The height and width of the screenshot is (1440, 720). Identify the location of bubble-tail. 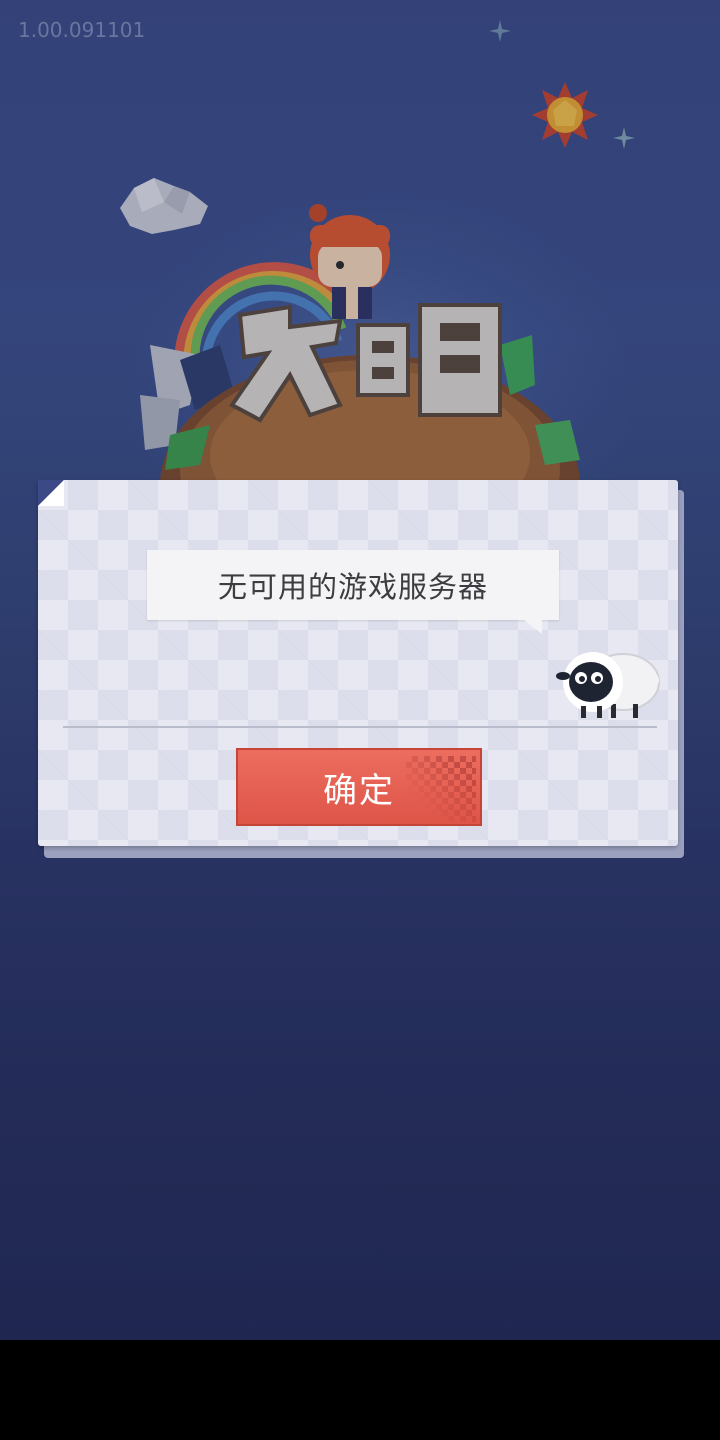
(533, 627).